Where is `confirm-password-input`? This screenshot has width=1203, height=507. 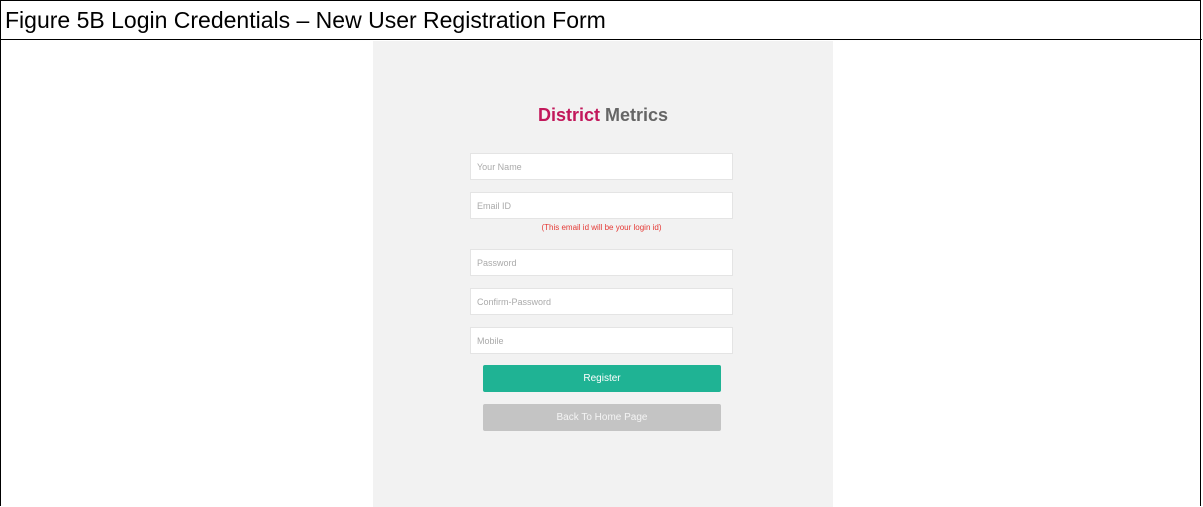 confirm-password-input is located at coordinates (601, 301).